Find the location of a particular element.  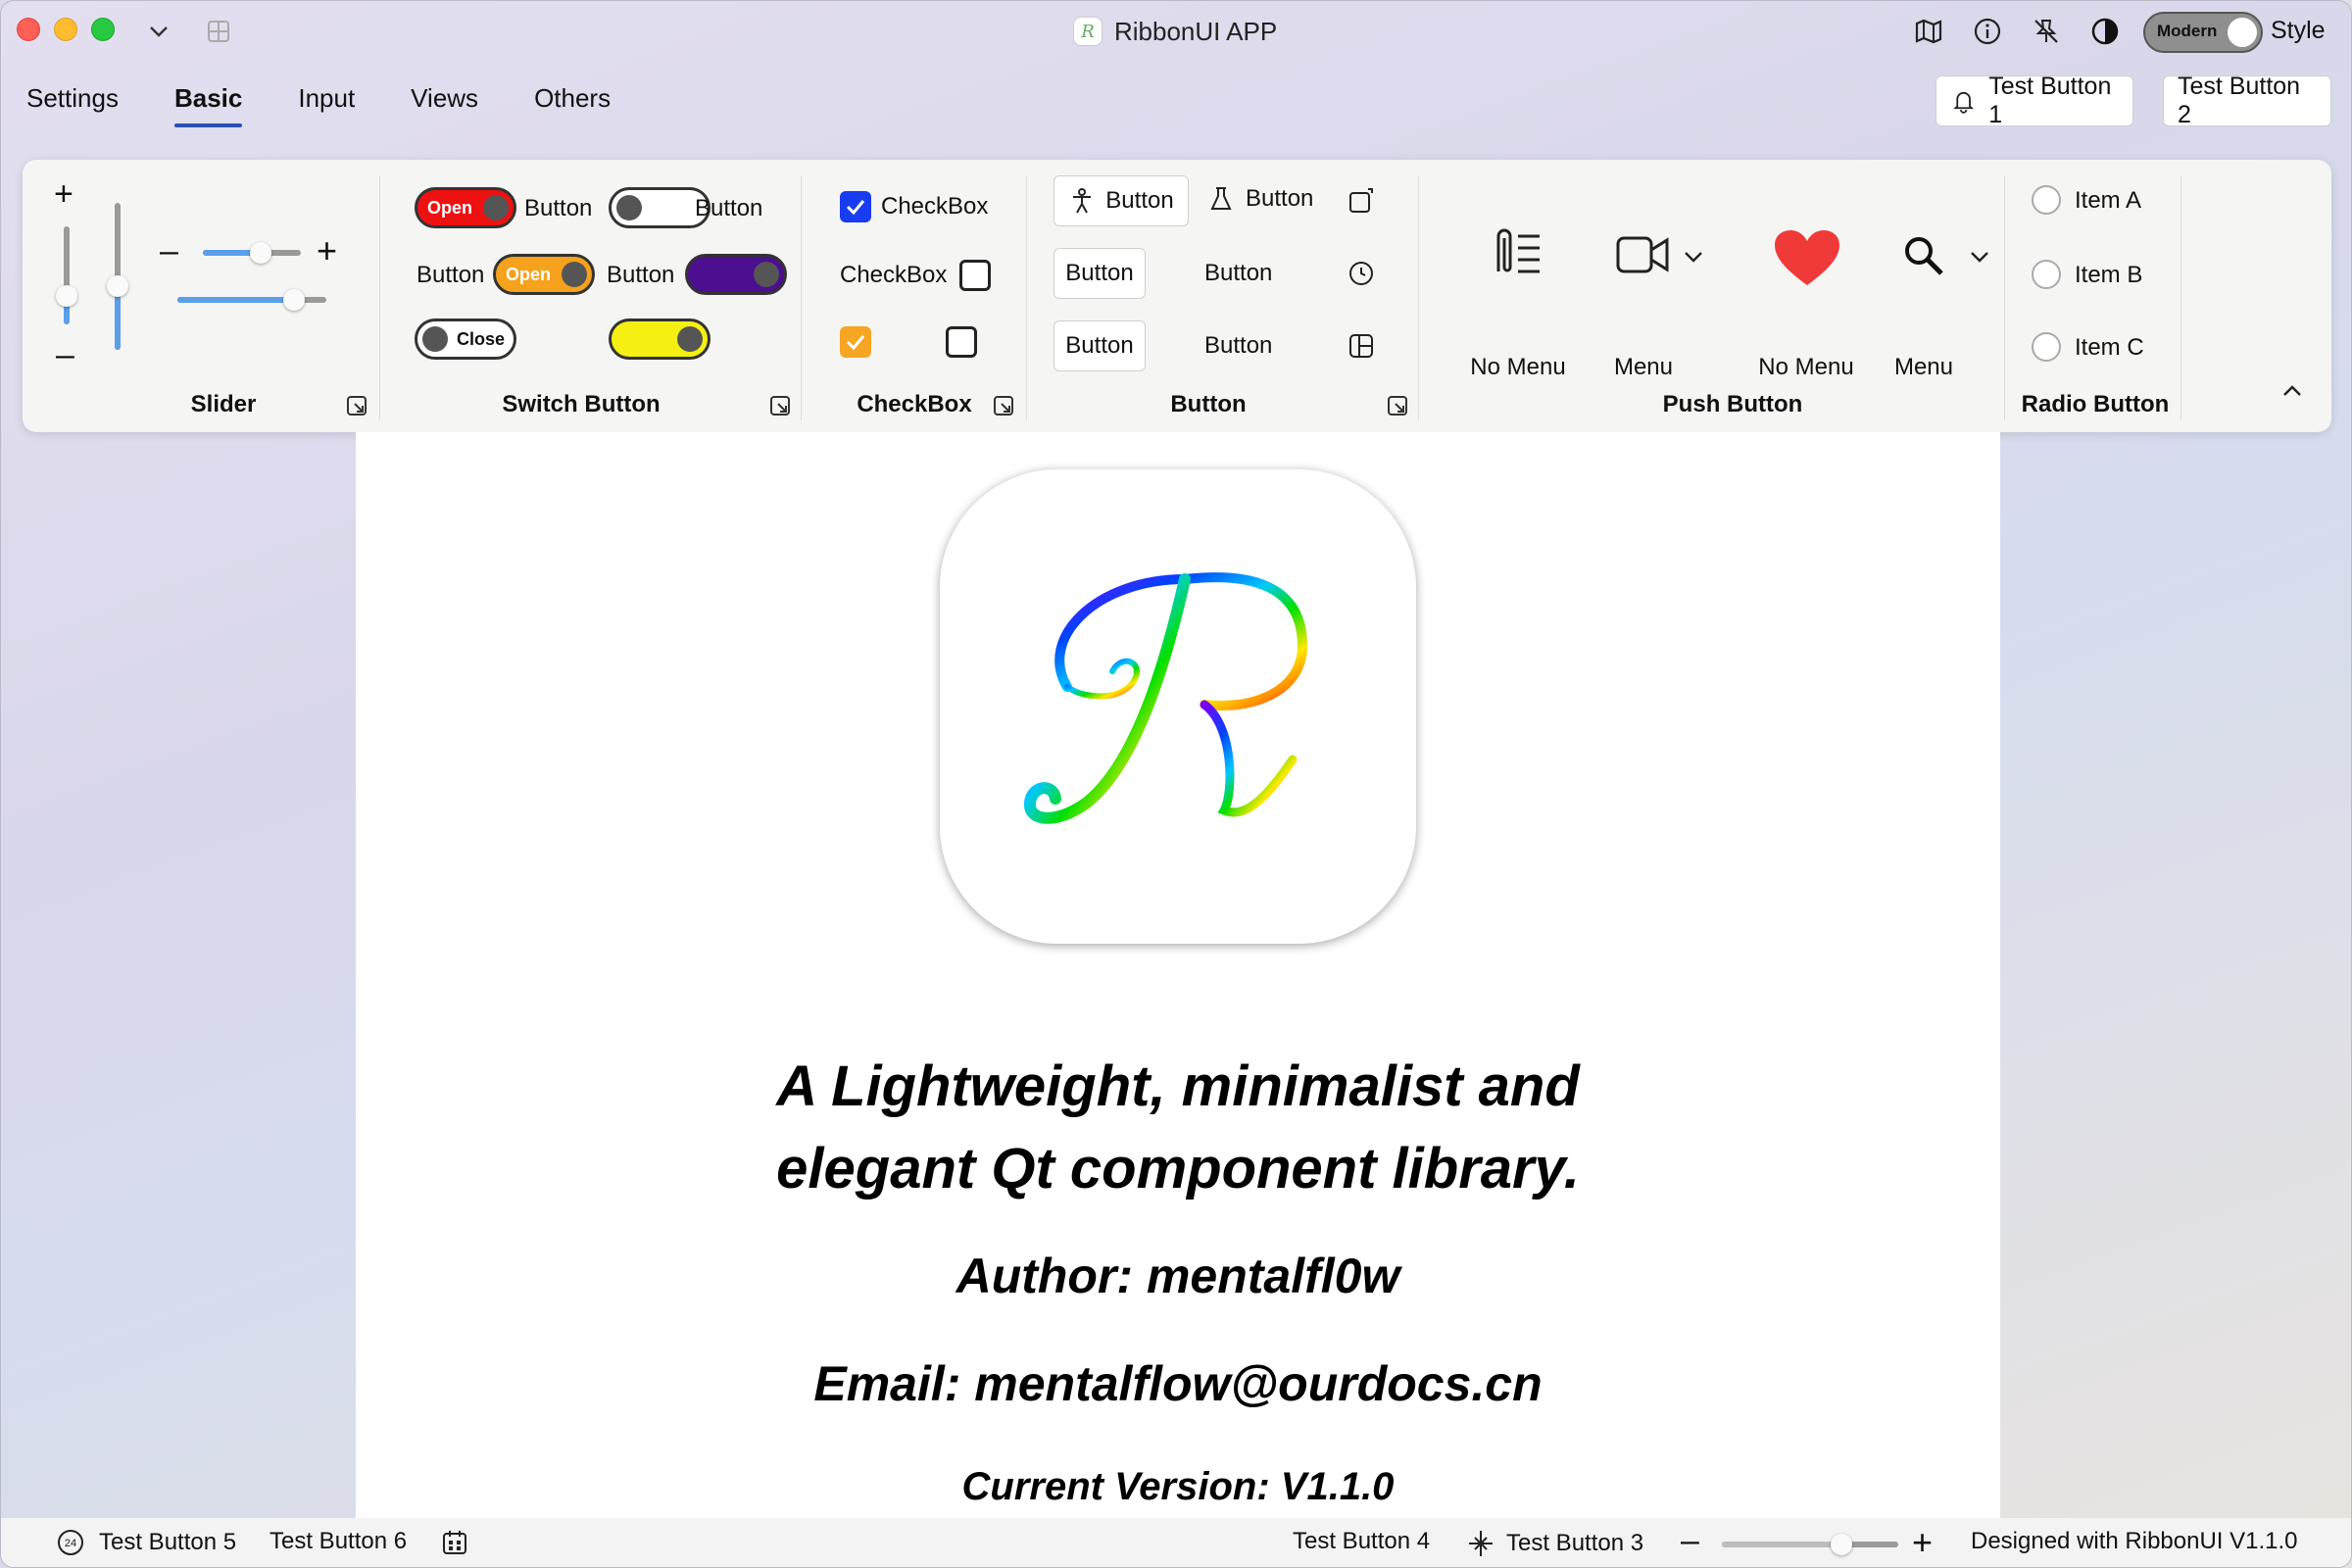

zoom-slider-handle is located at coordinates (1842, 1544).